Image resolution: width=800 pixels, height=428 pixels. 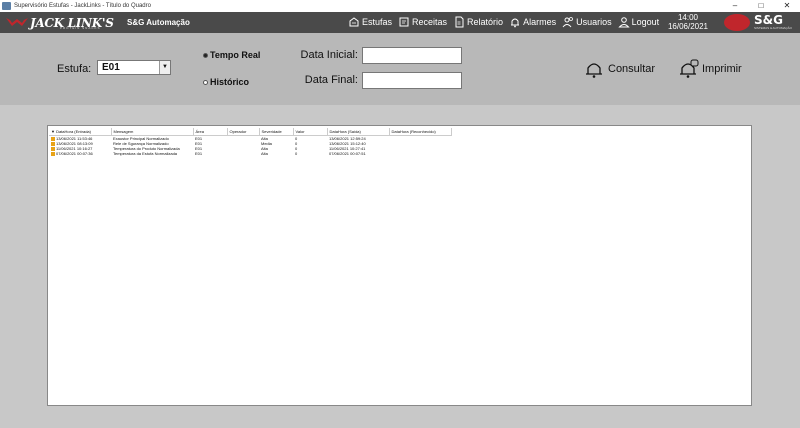 What do you see at coordinates (152, 132) in the screenshot?
I see `col-mensagem: Mensagem` at bounding box center [152, 132].